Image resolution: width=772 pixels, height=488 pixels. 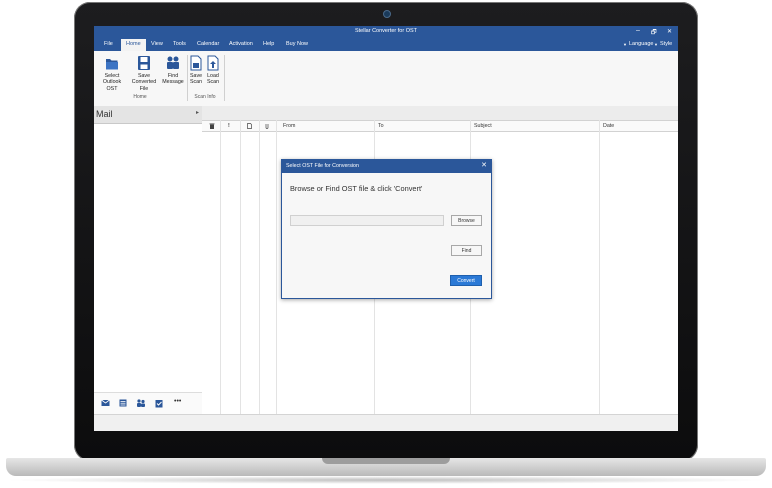 What do you see at coordinates (641, 44) in the screenshot?
I see `language-menu: Language` at bounding box center [641, 44].